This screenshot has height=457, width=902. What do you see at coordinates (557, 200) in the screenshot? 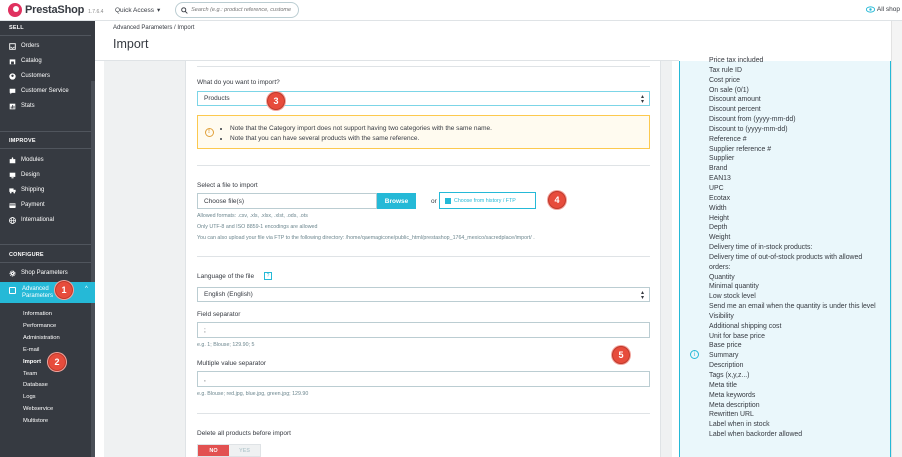
I see `annotation-badge: 4` at bounding box center [557, 200].